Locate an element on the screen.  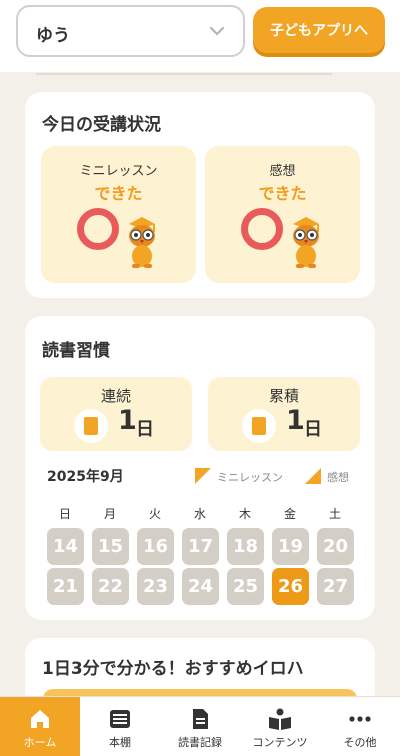
calendar-day: 22 is located at coordinates (110, 586).